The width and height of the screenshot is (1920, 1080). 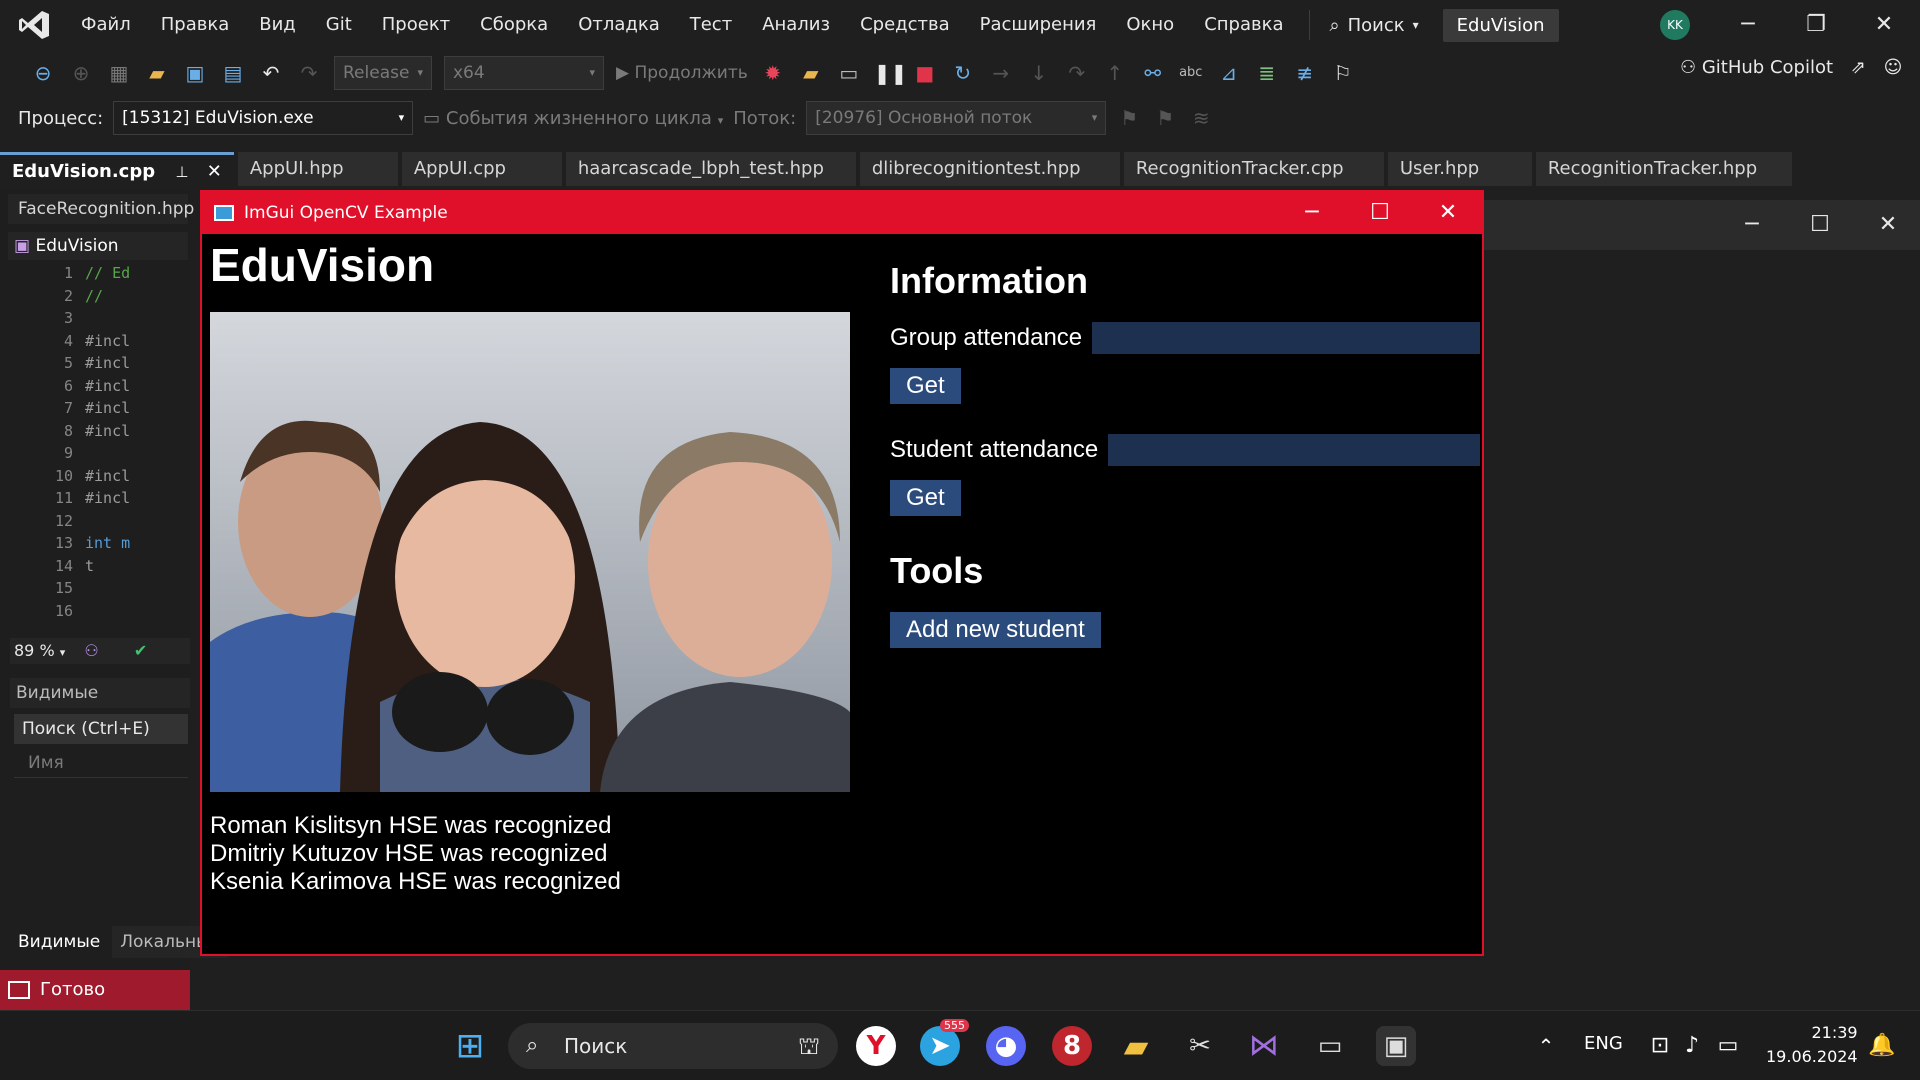 I want to click on forward-icon: ⊕, so click(x=81, y=73).